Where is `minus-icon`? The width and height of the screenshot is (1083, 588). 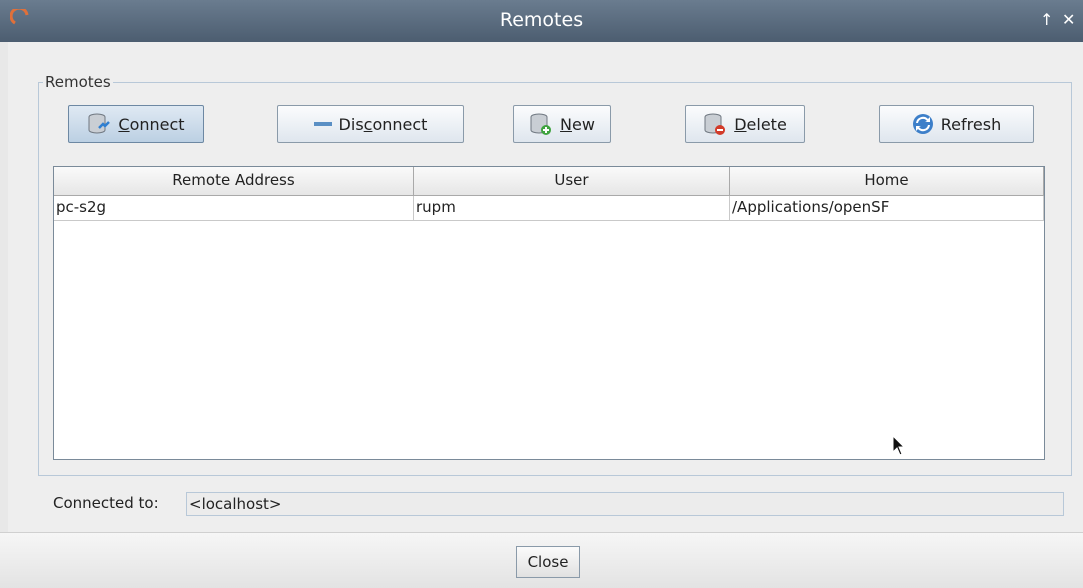
minus-icon is located at coordinates (322, 124).